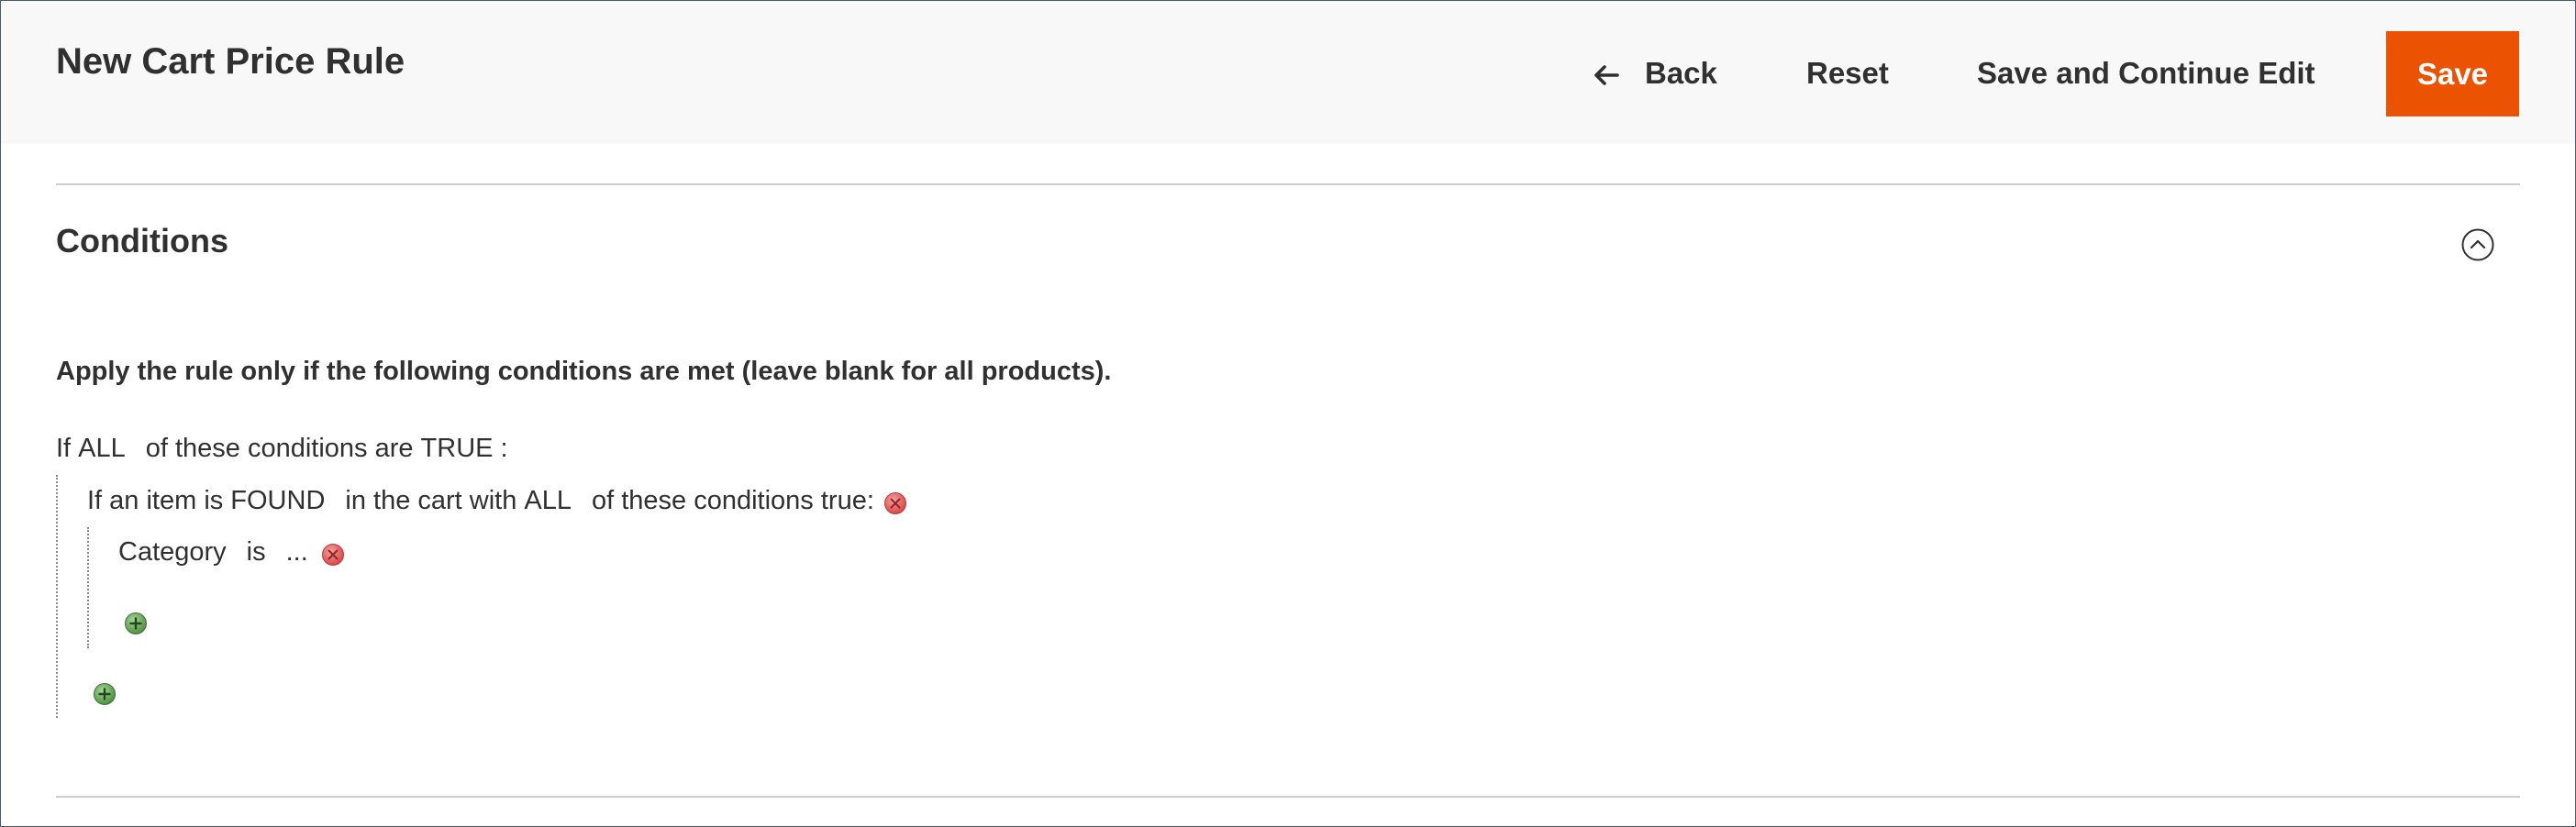 This screenshot has width=2576, height=827. What do you see at coordinates (172, 552) in the screenshot?
I see `category-attribute: Category` at bounding box center [172, 552].